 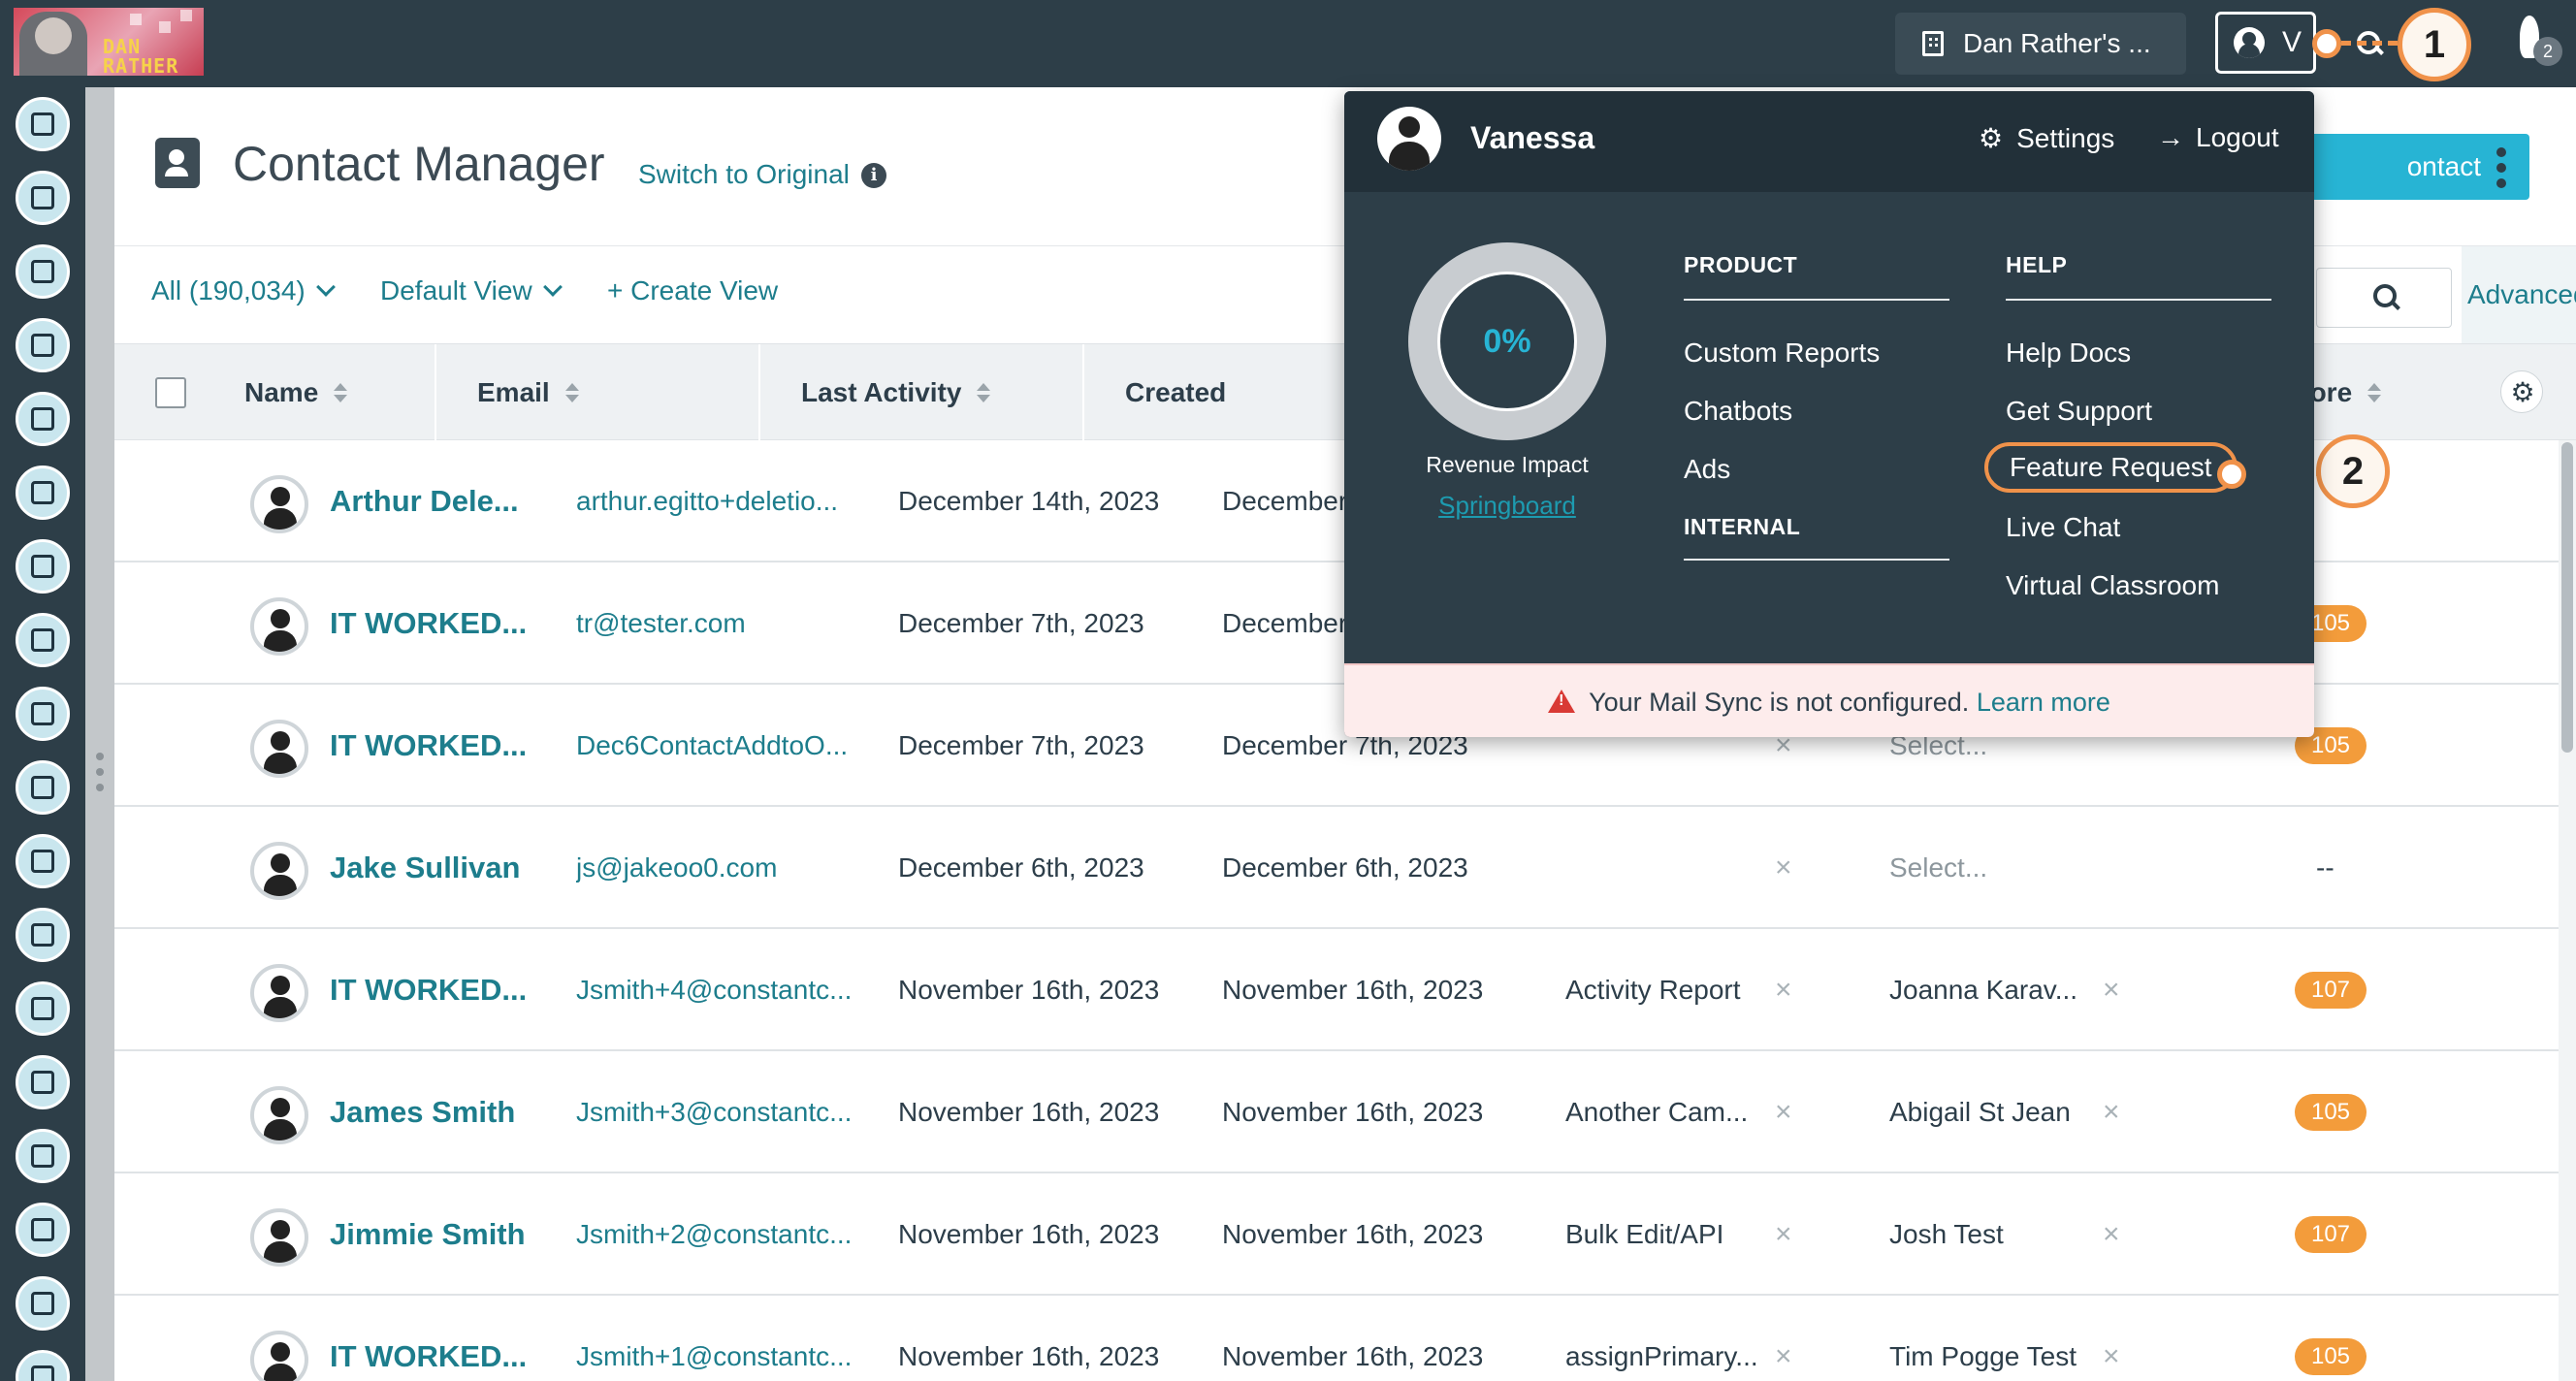 What do you see at coordinates (43, 1303) in the screenshot?
I see `bar-chart-icon` at bounding box center [43, 1303].